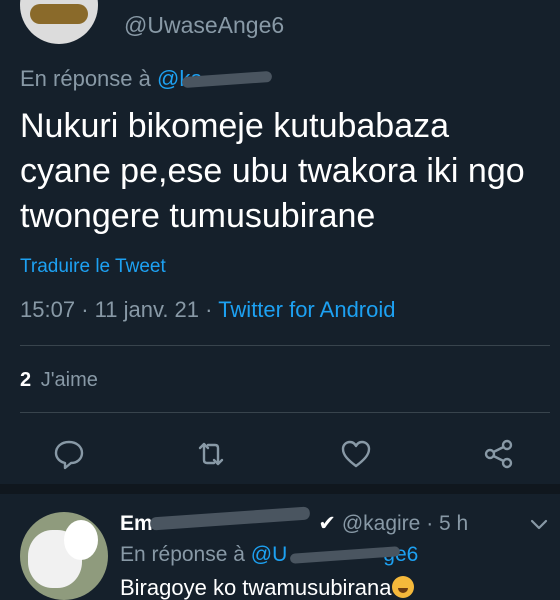 The height and width of the screenshot is (600, 560). I want to click on share-button, so click(499, 454).